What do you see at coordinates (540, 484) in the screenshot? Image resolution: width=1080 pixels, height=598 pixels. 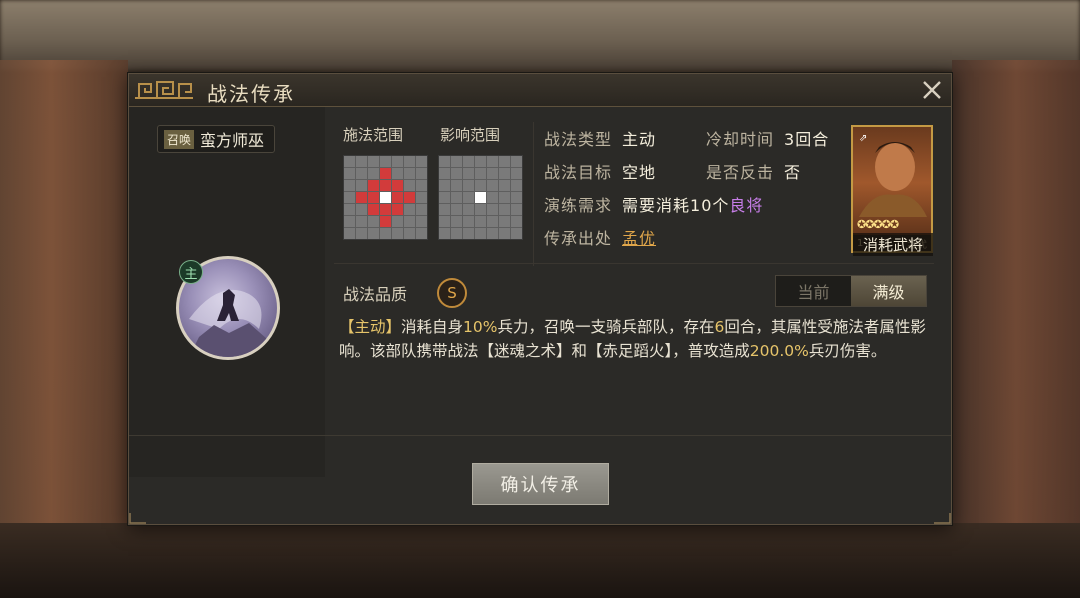 I see `confirm-inherit-button: 确认传承` at bounding box center [540, 484].